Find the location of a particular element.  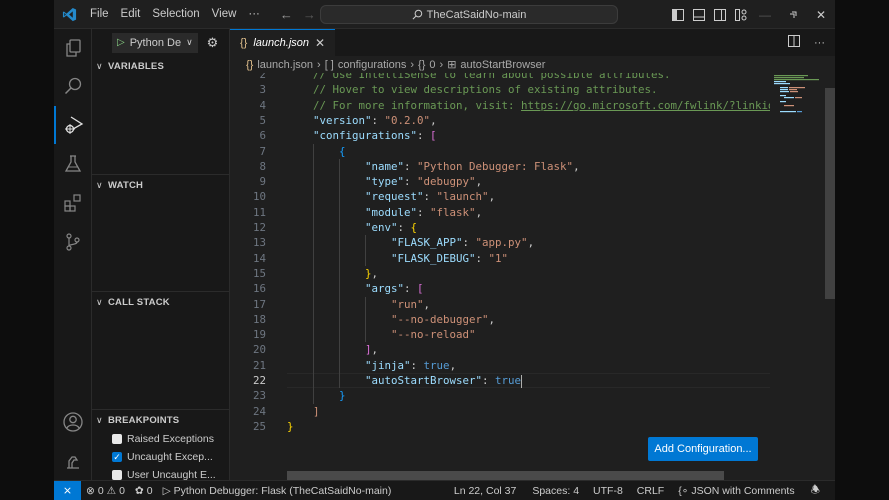

forward-arrow-icon: → is located at coordinates (309, 14).